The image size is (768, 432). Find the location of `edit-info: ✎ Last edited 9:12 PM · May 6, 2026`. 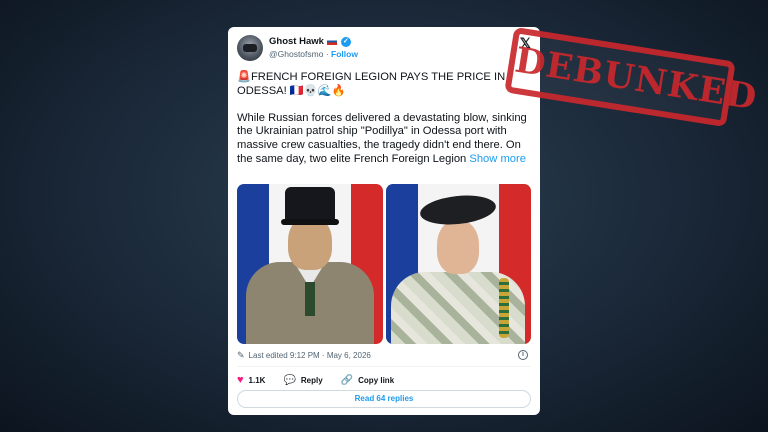

edit-info: ✎ Last edited 9:12 PM · May 6, 2026 is located at coordinates (304, 355).